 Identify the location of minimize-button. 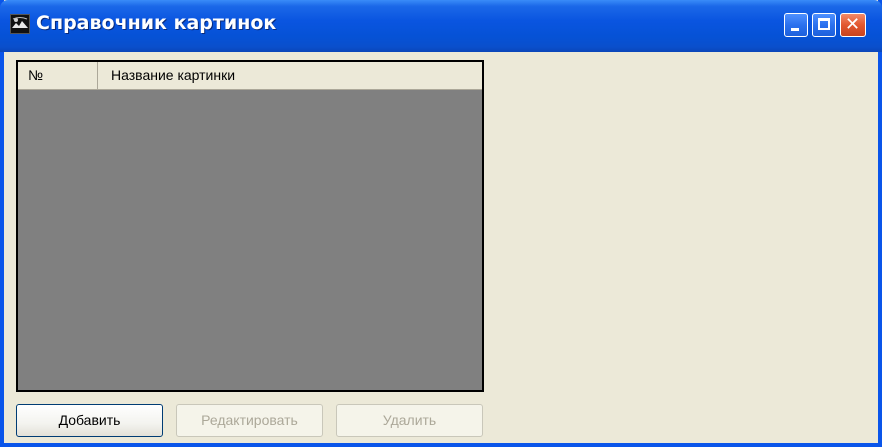
(796, 25).